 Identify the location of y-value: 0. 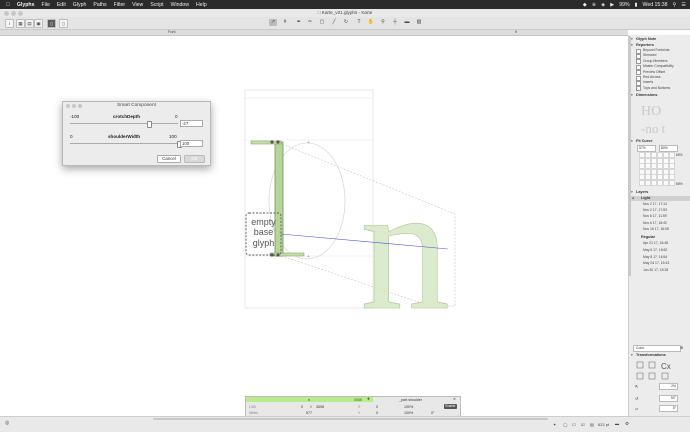
(377, 413).